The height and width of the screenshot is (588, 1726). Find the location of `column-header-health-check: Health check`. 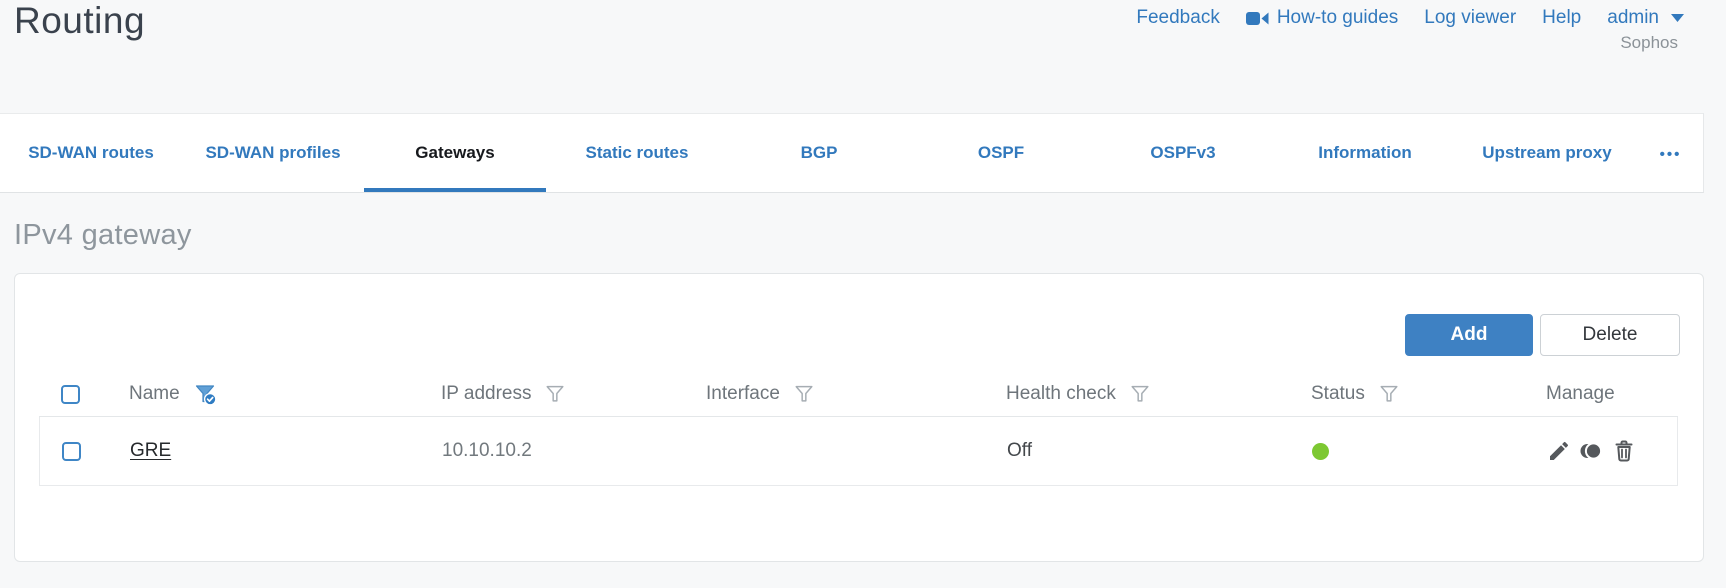

column-header-health-check: Health check is located at coordinates (1141, 394).